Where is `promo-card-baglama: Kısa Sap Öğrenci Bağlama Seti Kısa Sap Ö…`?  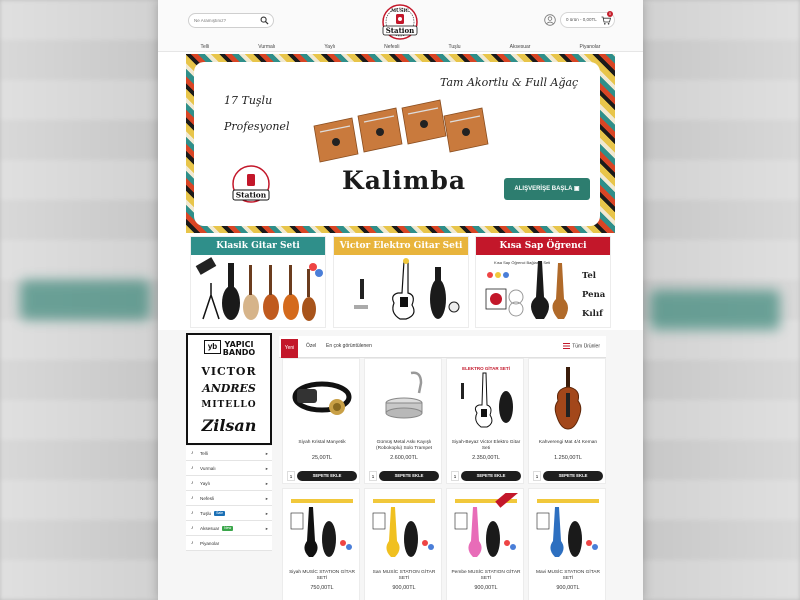 promo-card-baglama: Kısa Sap Öğrenci Bağlama Seti Kısa Sap Ö… is located at coordinates (543, 282).